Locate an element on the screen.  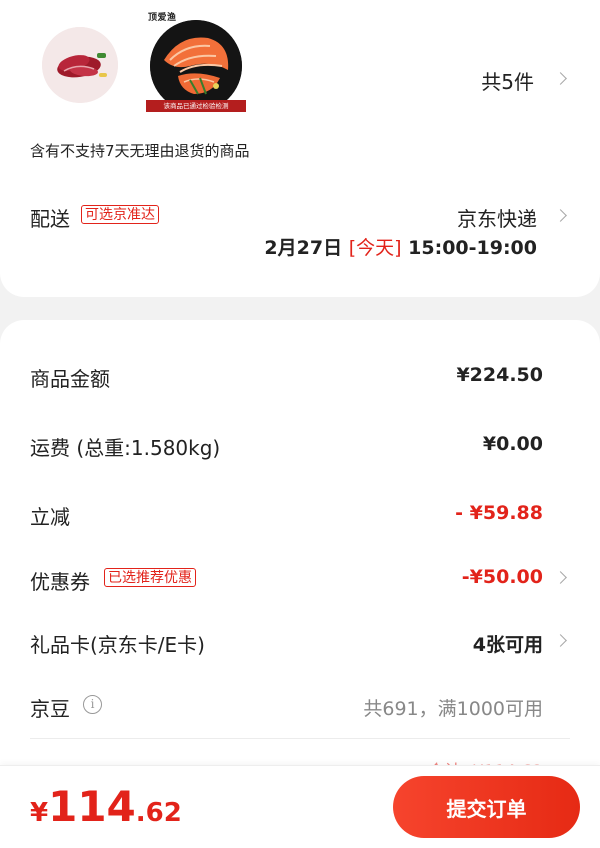
product-image-caption: 该商品已通过检验检测 is located at coordinates (196, 106).